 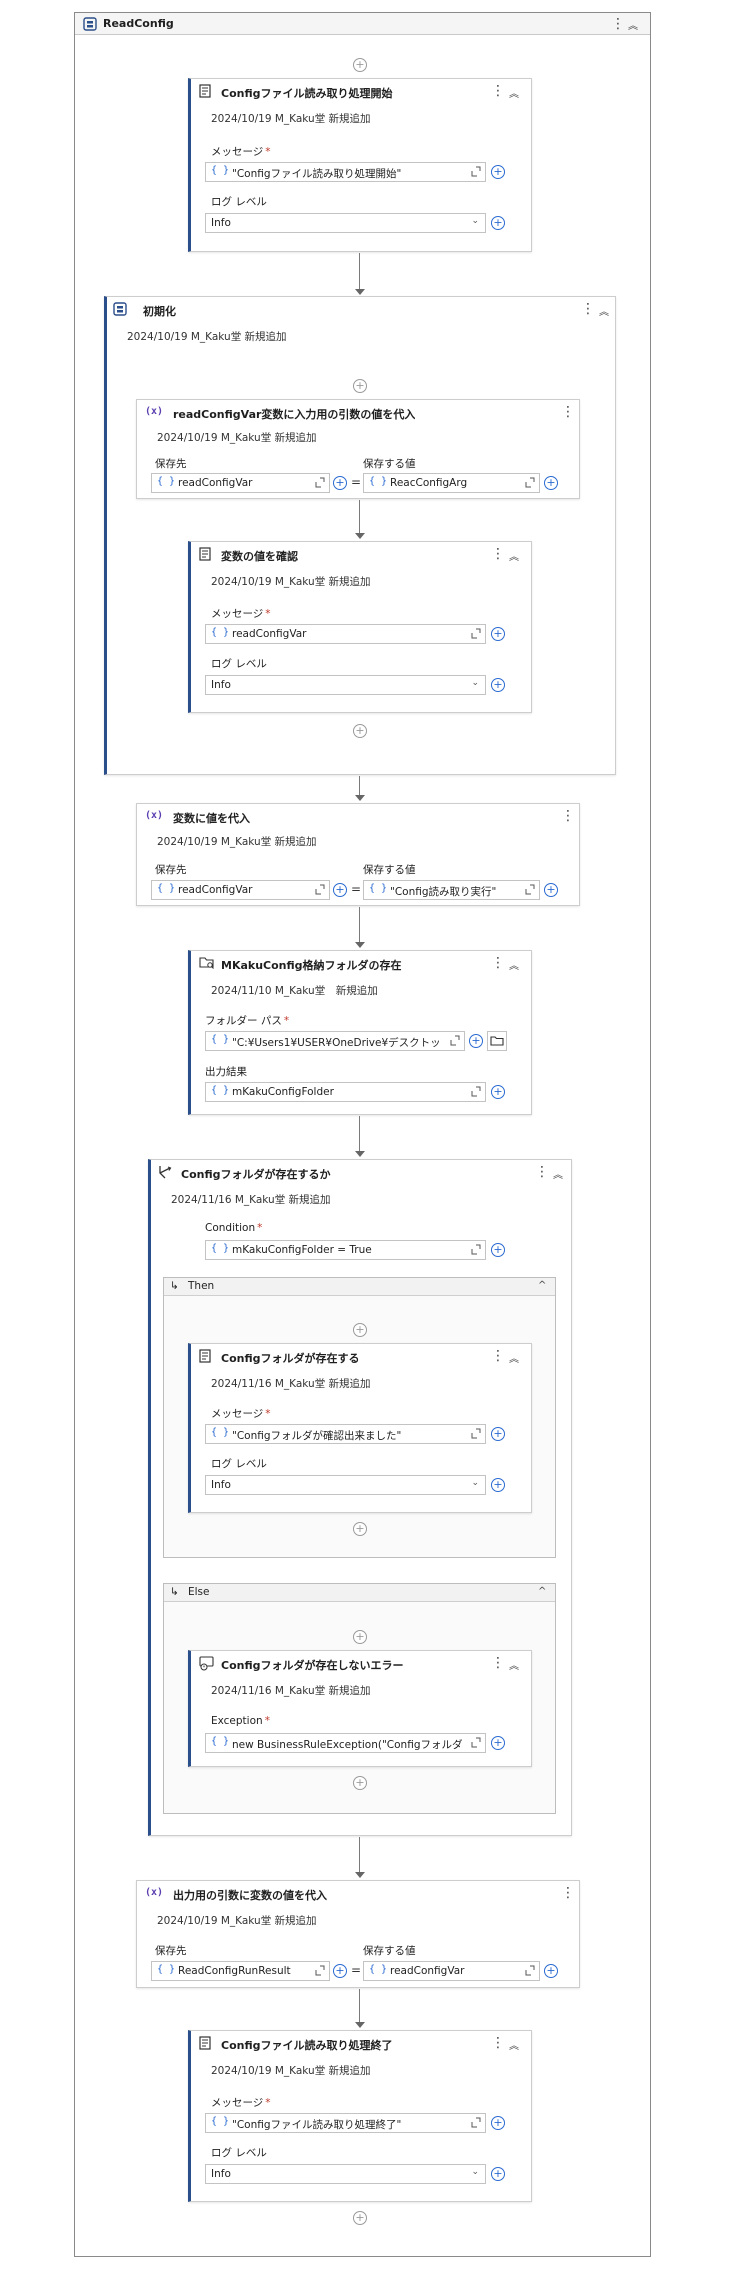 What do you see at coordinates (312, 1665) in the screenshot?
I see `throw-title: Configフォルダが存在しないエラー` at bounding box center [312, 1665].